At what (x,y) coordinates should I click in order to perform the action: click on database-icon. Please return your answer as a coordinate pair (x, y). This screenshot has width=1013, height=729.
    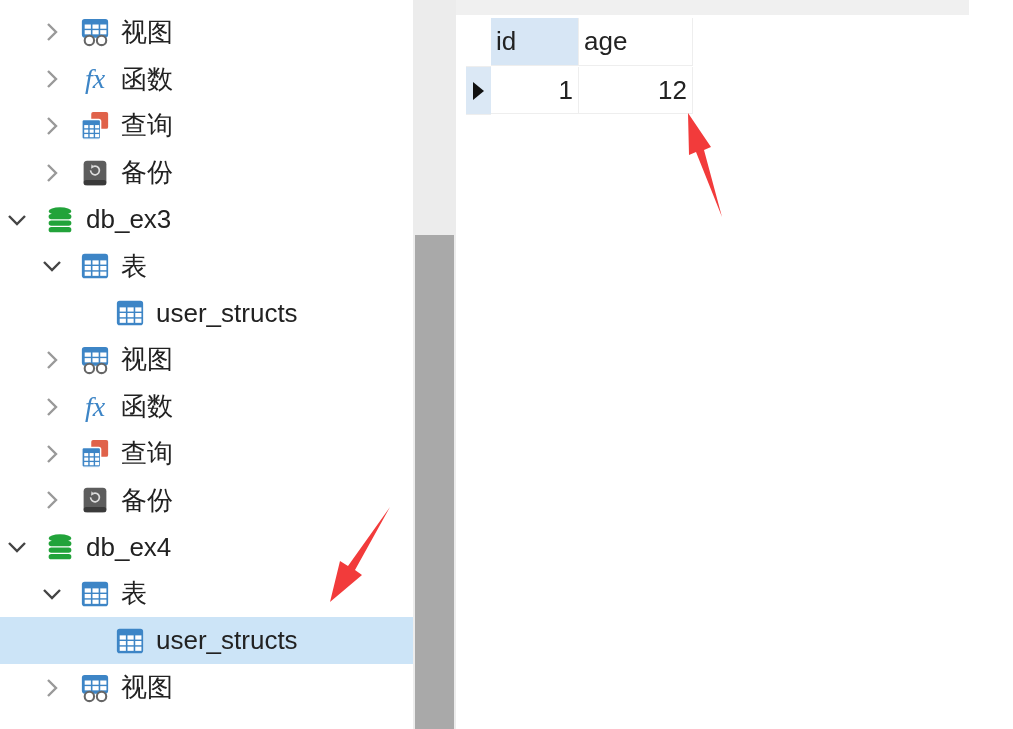
    Looking at the image, I should click on (60, 219).